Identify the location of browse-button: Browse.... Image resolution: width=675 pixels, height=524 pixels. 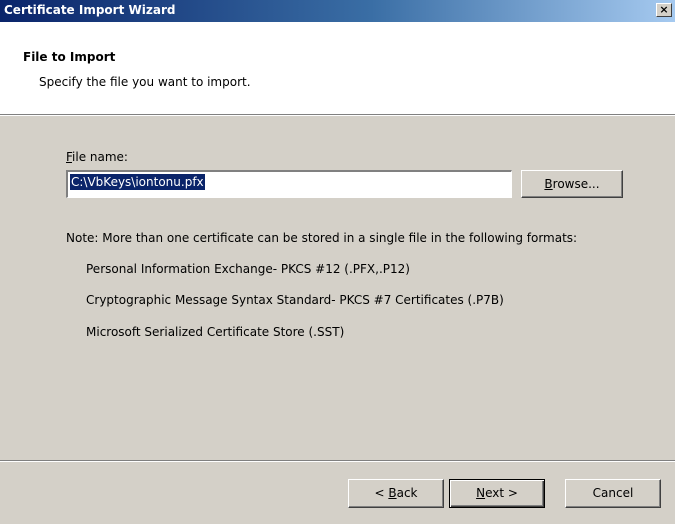
(572, 184).